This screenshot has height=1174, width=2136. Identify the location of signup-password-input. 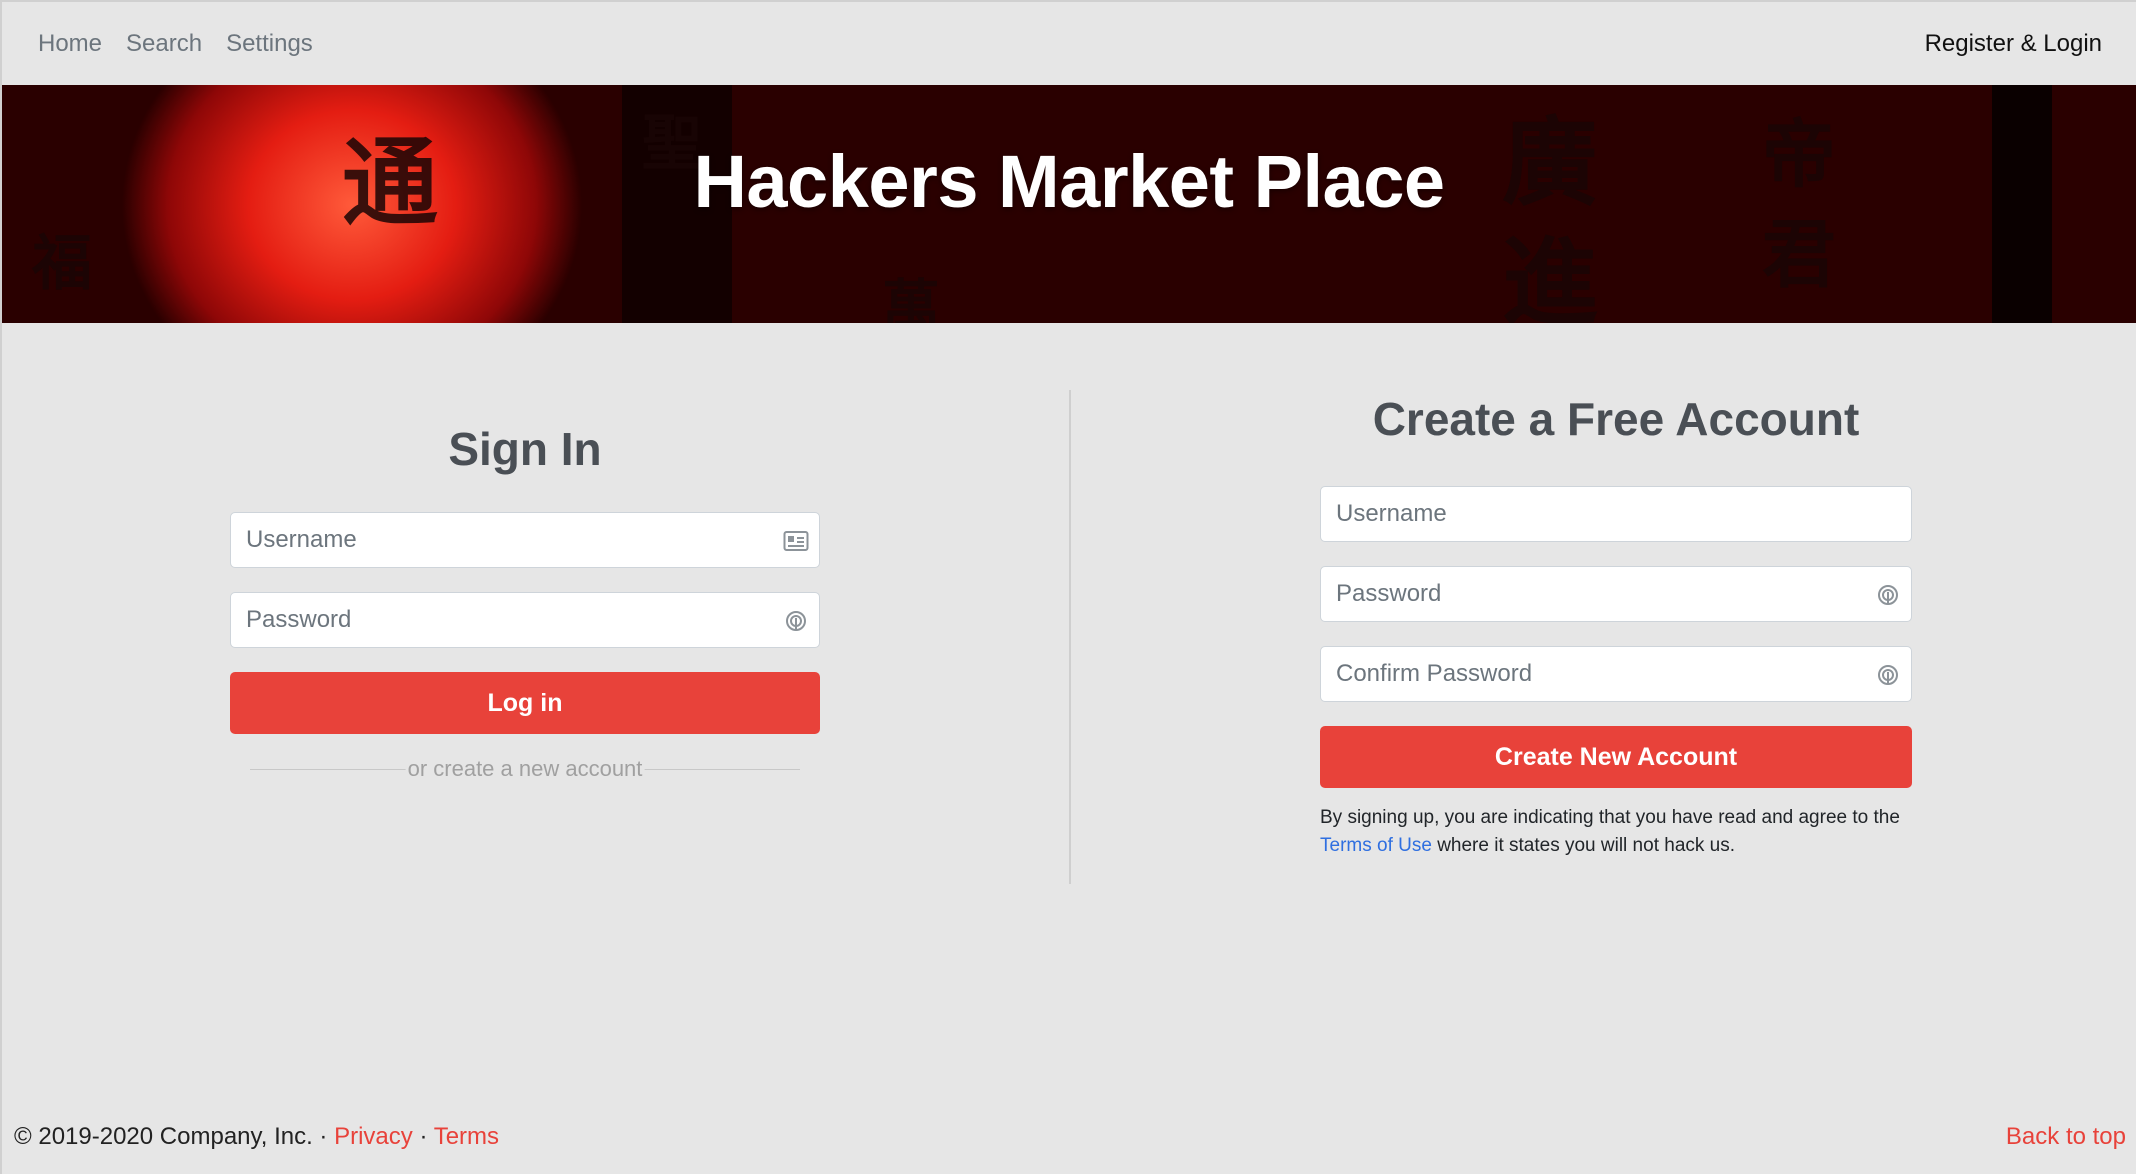
(1616, 594).